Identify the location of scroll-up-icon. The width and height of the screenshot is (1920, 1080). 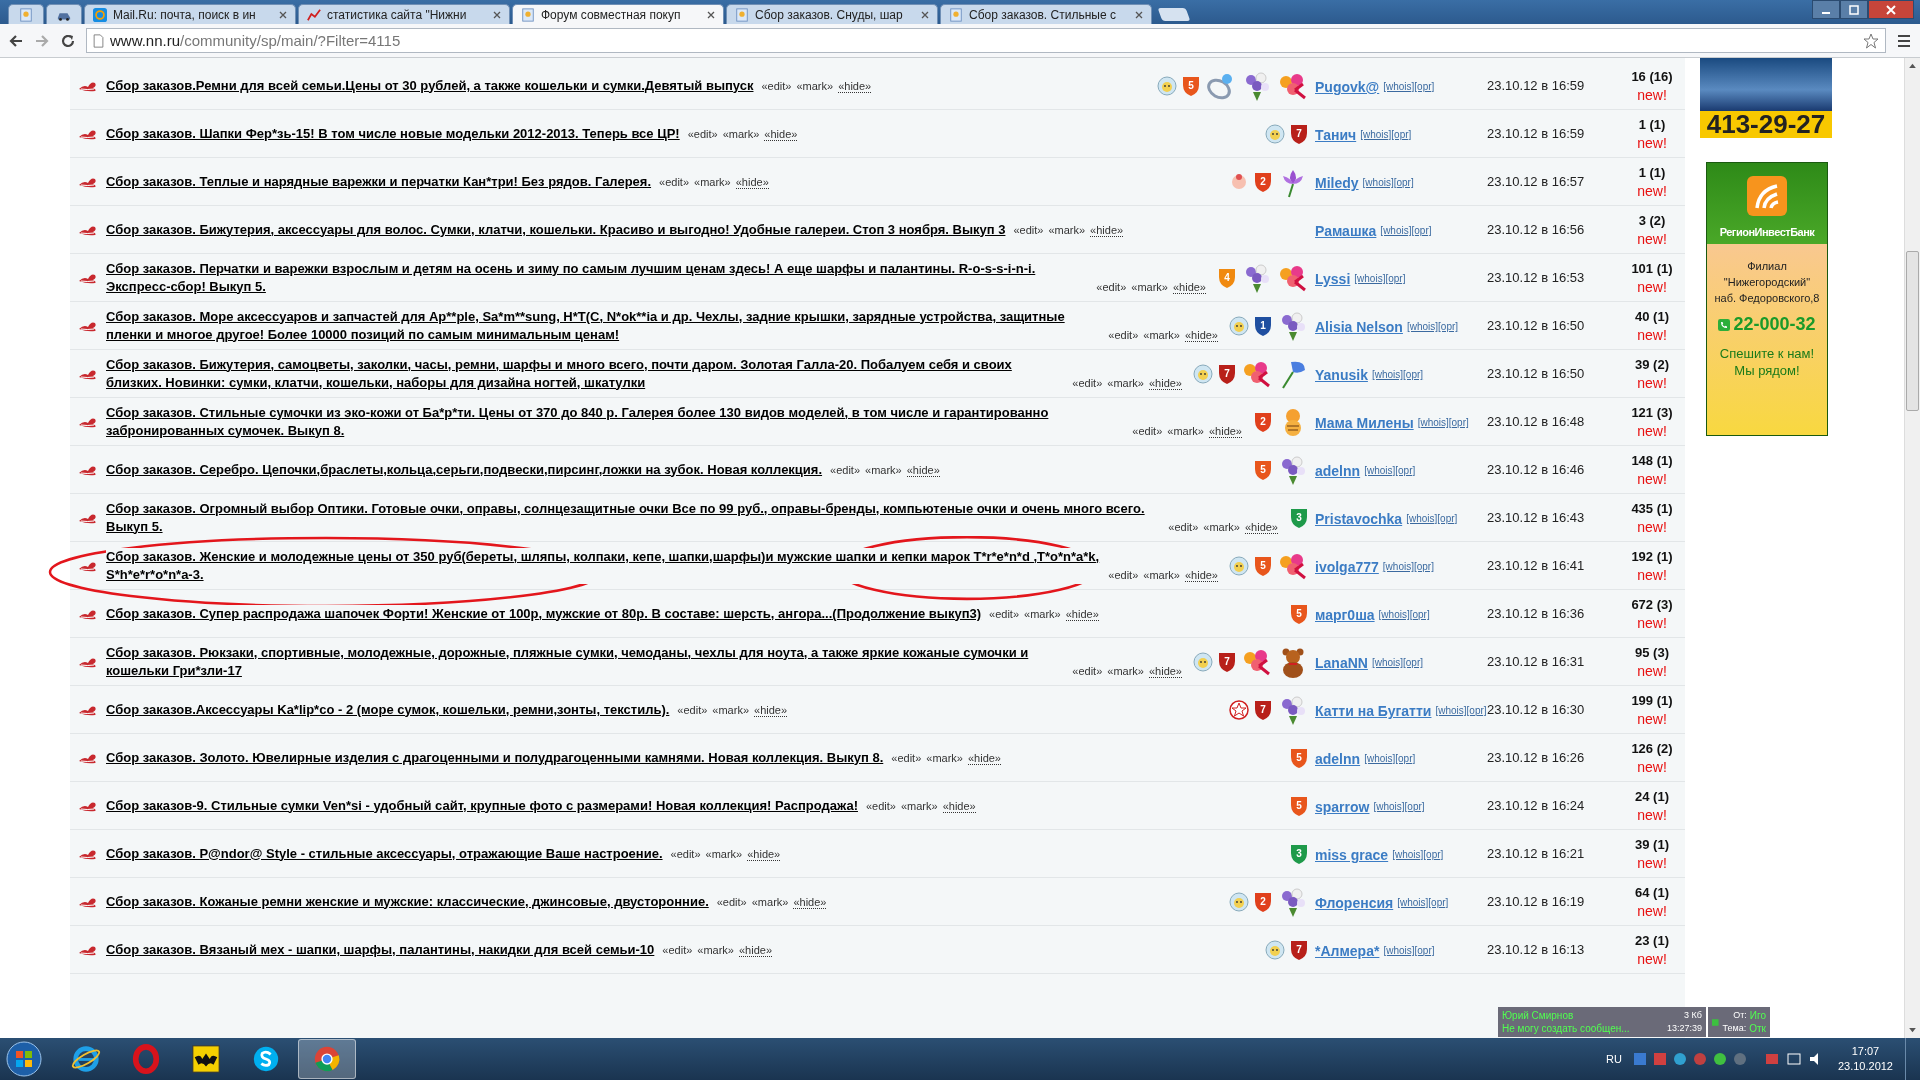
(1912, 65).